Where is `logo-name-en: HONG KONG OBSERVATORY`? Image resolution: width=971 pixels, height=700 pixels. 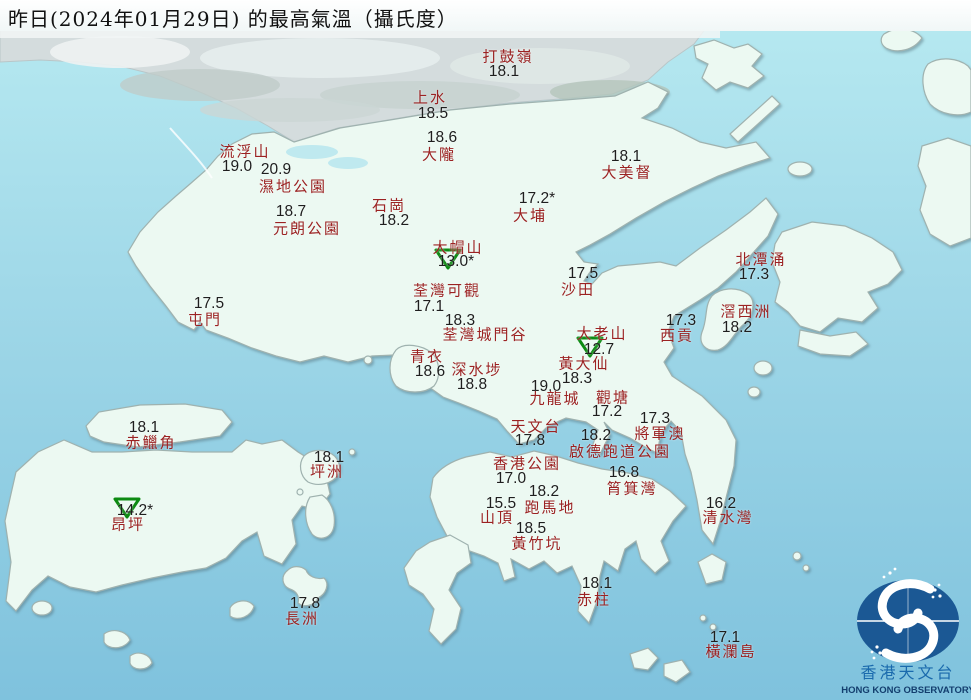
logo-name-en: HONG KONG OBSERVATORY is located at coordinates (906, 690).